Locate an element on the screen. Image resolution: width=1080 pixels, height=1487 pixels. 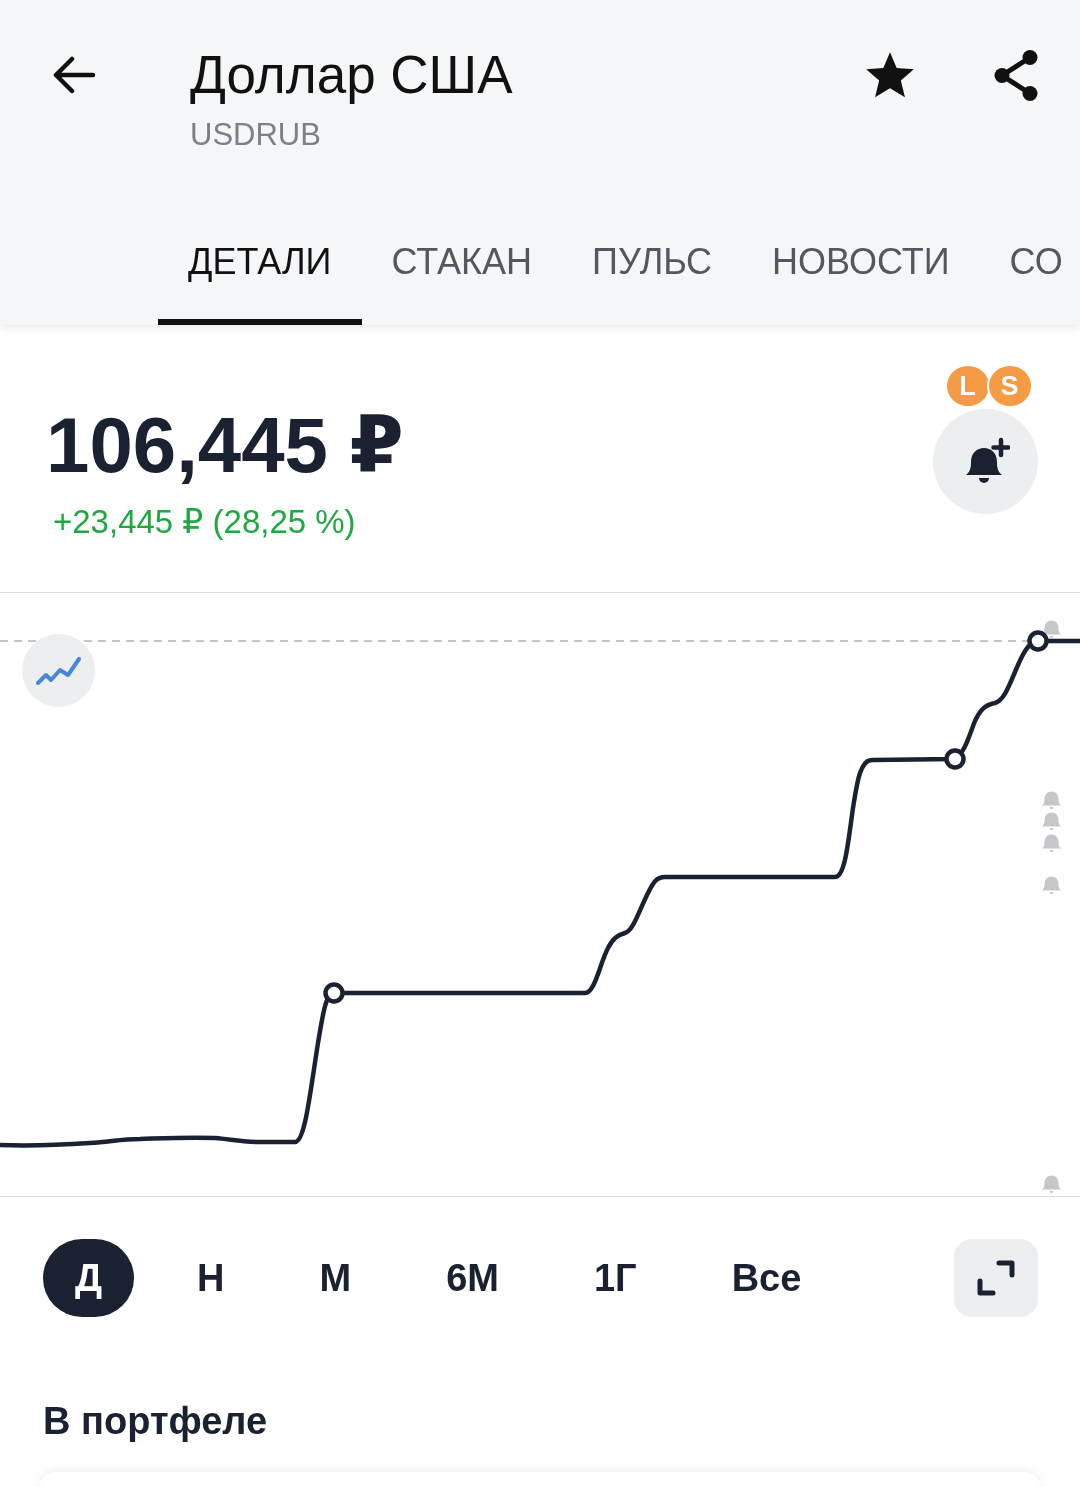
fullscreen-button is located at coordinates (996, 1278).